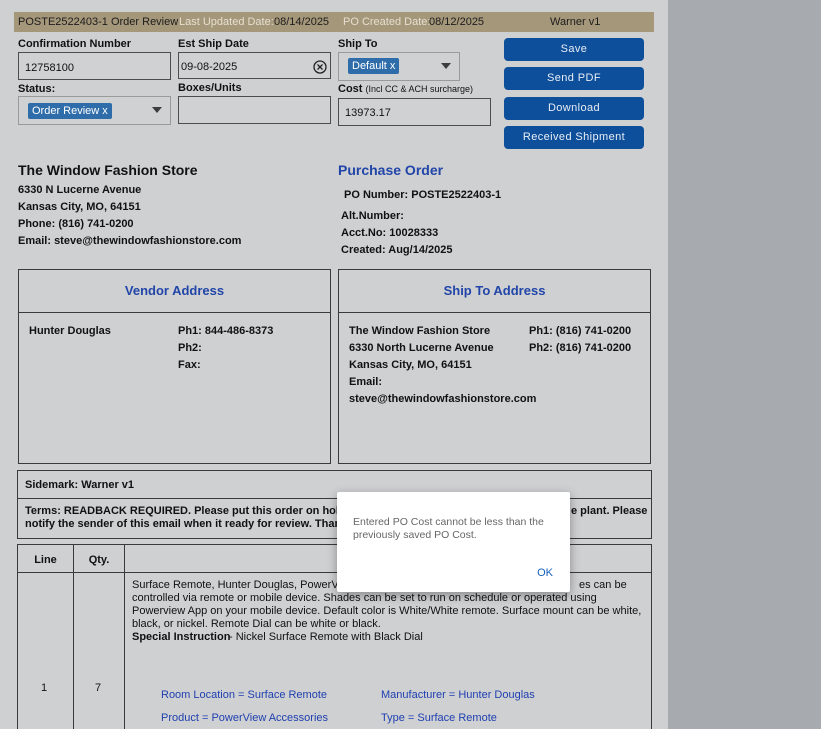 This screenshot has width=821, height=729. Describe the element at coordinates (76, 224) in the screenshot. I see `store-phone: Phone: (816) 741-0200` at that location.